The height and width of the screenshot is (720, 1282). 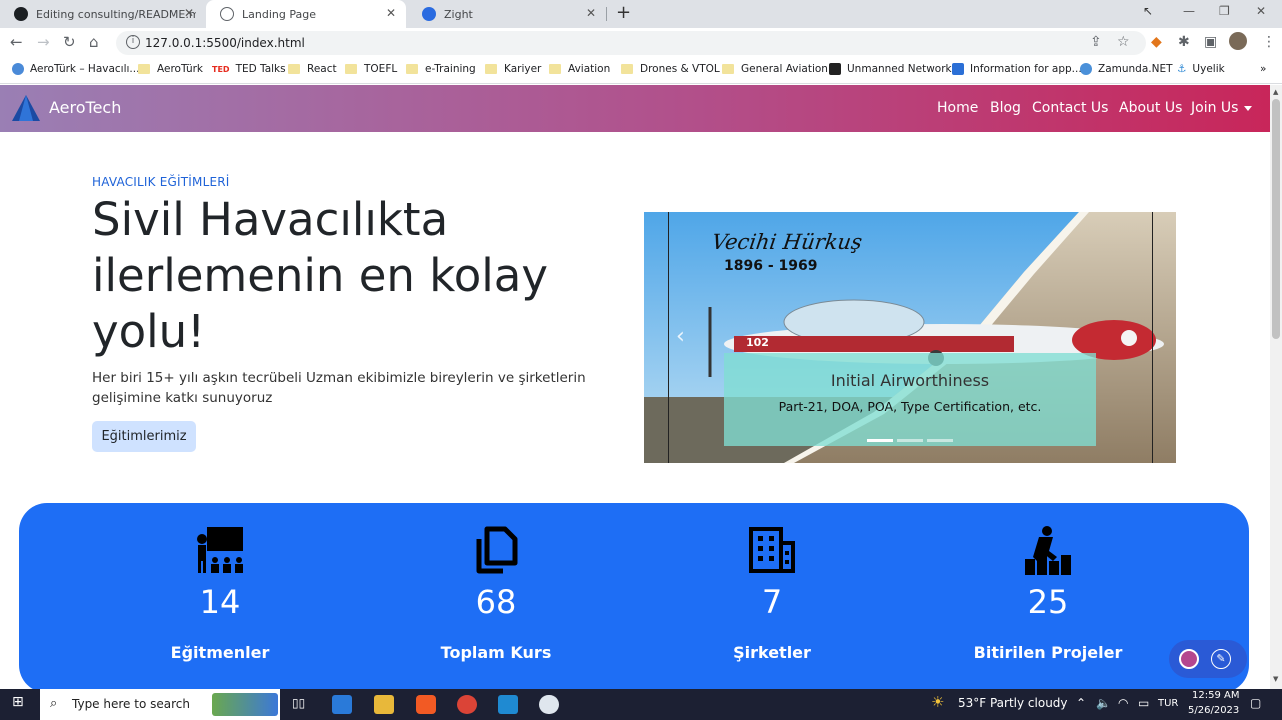 I want to click on profile-avatar, so click(x=1238, y=41).